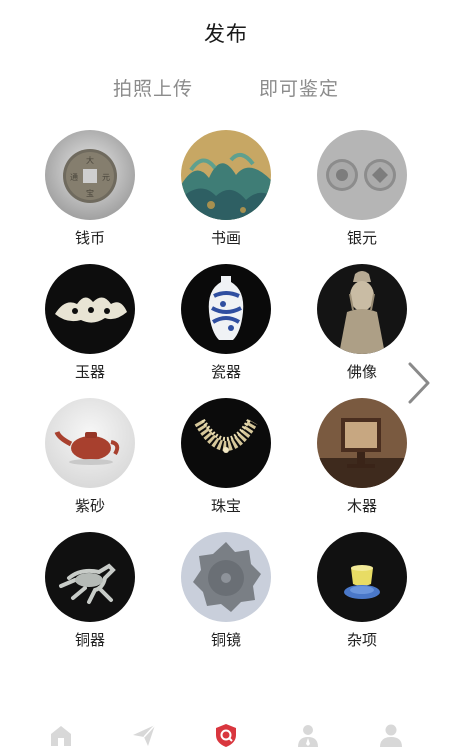  I want to click on tab-bar, so click(226, 737).